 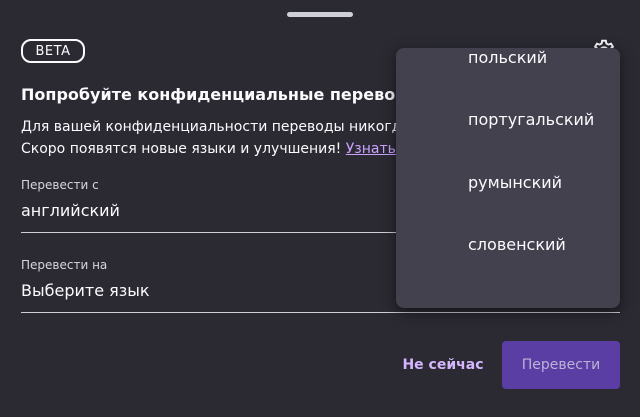 I want to click on from-language-label: Перевести с, so click(x=60, y=185).